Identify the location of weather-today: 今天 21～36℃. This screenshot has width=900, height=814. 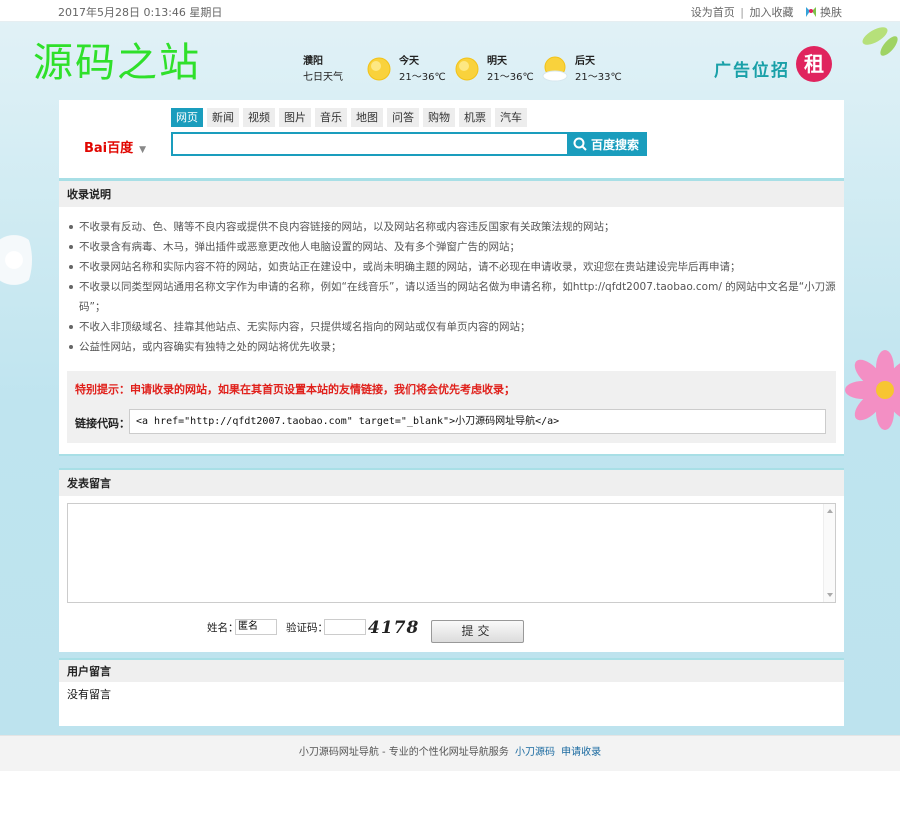
(422, 70).